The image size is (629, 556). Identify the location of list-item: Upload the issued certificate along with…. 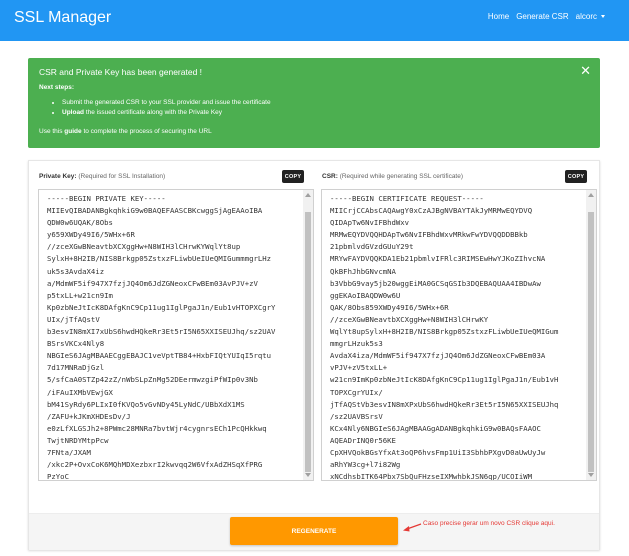
(166, 113).